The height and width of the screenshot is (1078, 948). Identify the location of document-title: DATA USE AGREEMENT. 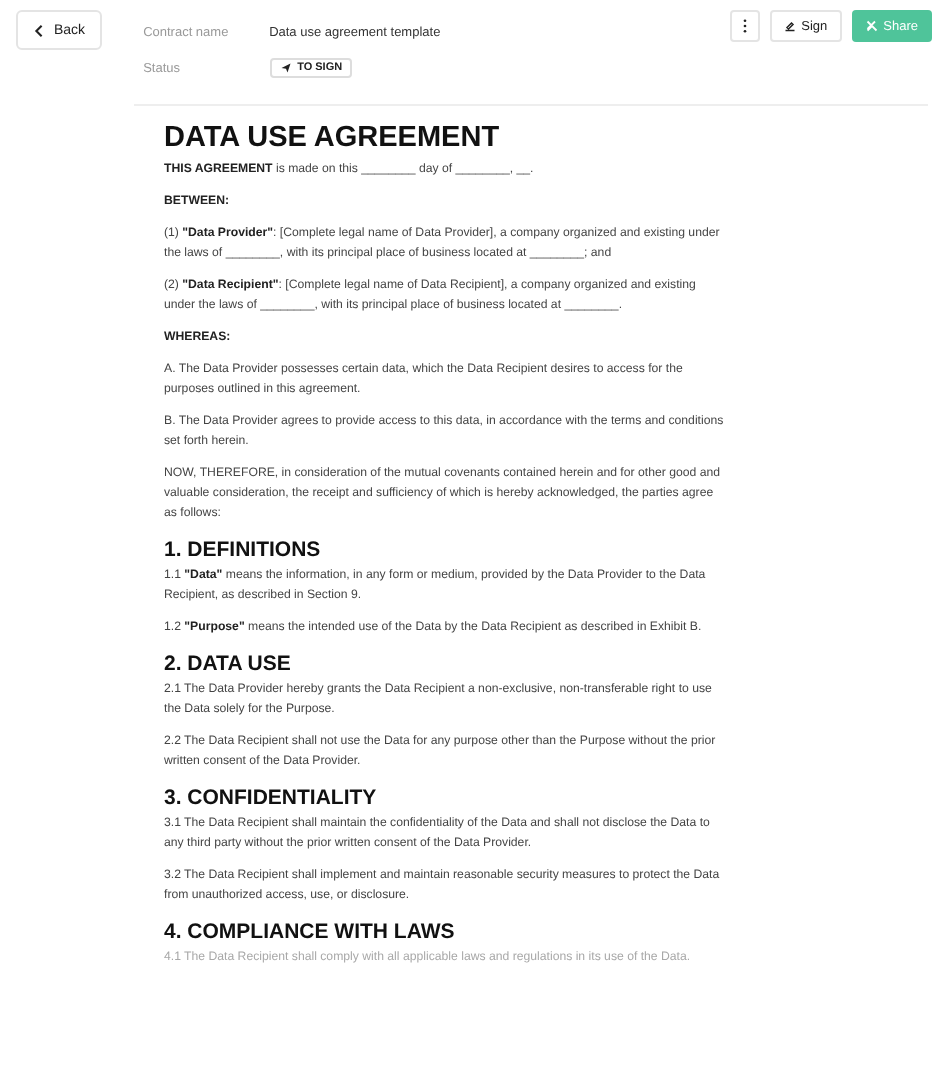
(333, 138).